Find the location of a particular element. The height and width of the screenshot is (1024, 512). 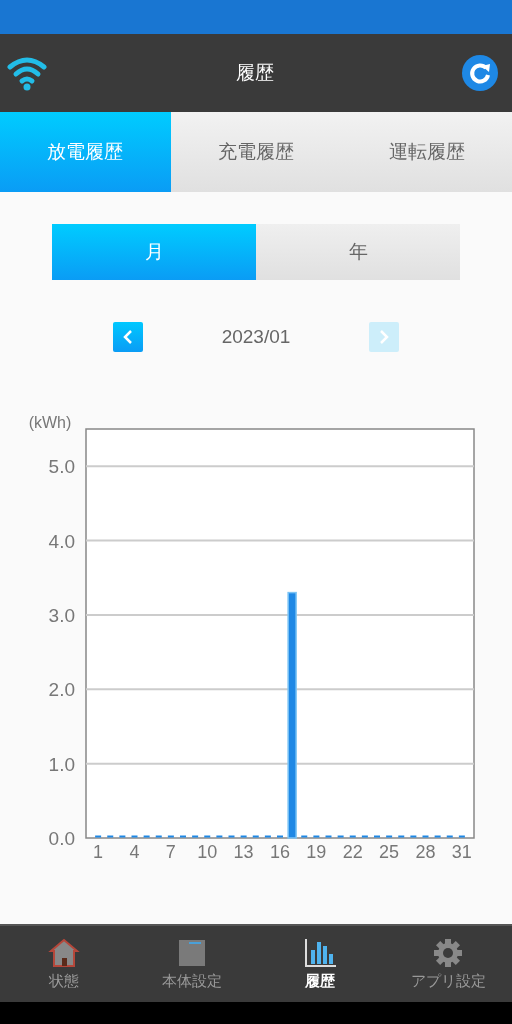

nav-item: 状態 is located at coordinates (64, 964).